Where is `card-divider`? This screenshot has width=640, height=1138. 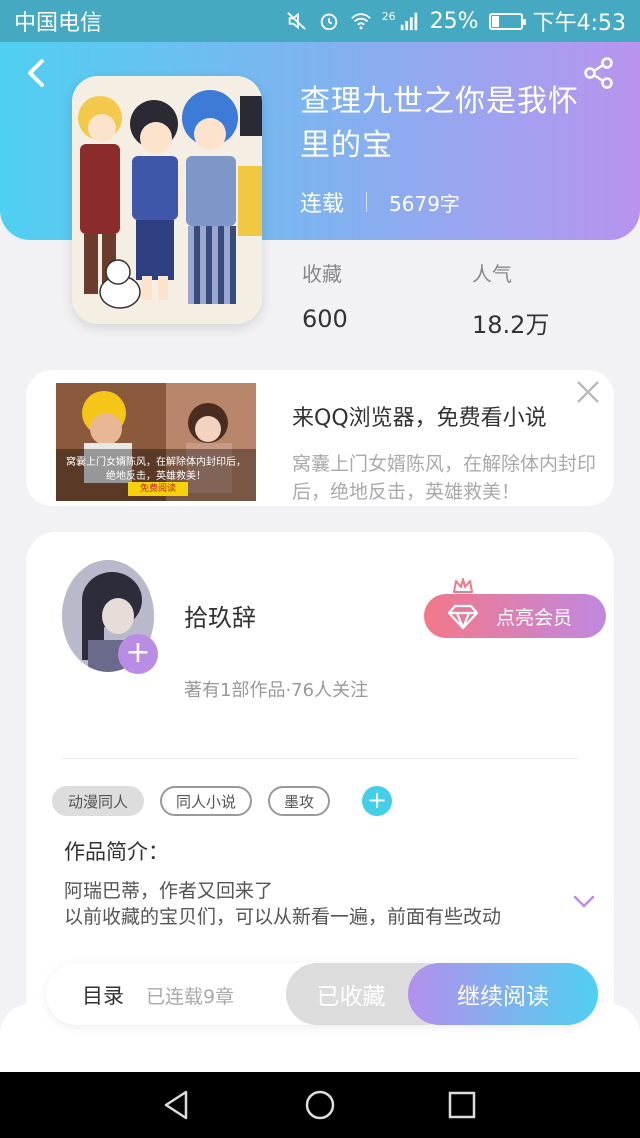 card-divider is located at coordinates (320, 758).